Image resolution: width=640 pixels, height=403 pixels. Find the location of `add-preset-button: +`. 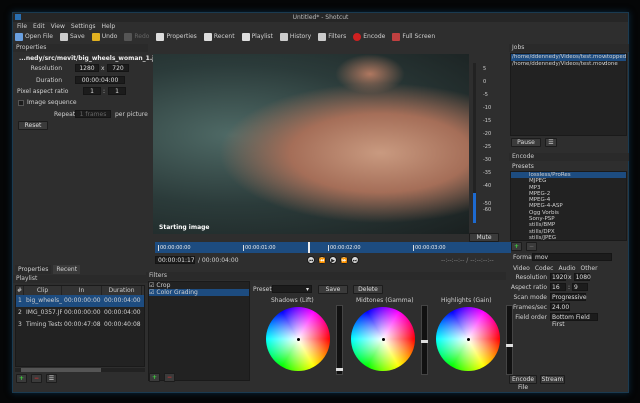

add-preset-button: + is located at coordinates (516, 246).